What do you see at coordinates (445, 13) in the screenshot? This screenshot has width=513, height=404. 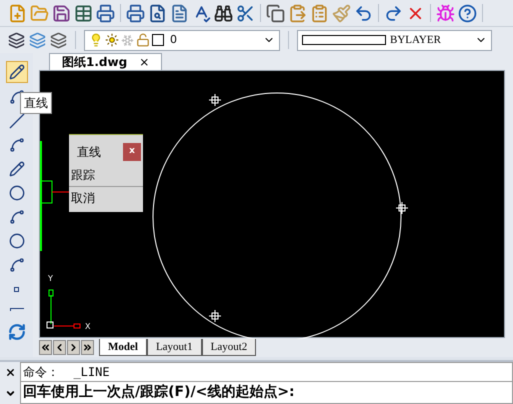 I see `bug-icon` at bounding box center [445, 13].